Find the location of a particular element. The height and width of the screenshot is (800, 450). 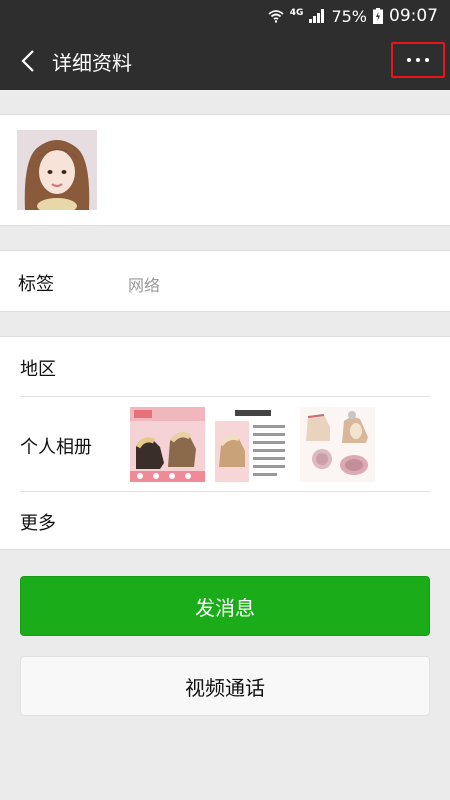

more-dots-icon is located at coordinates (418, 60).